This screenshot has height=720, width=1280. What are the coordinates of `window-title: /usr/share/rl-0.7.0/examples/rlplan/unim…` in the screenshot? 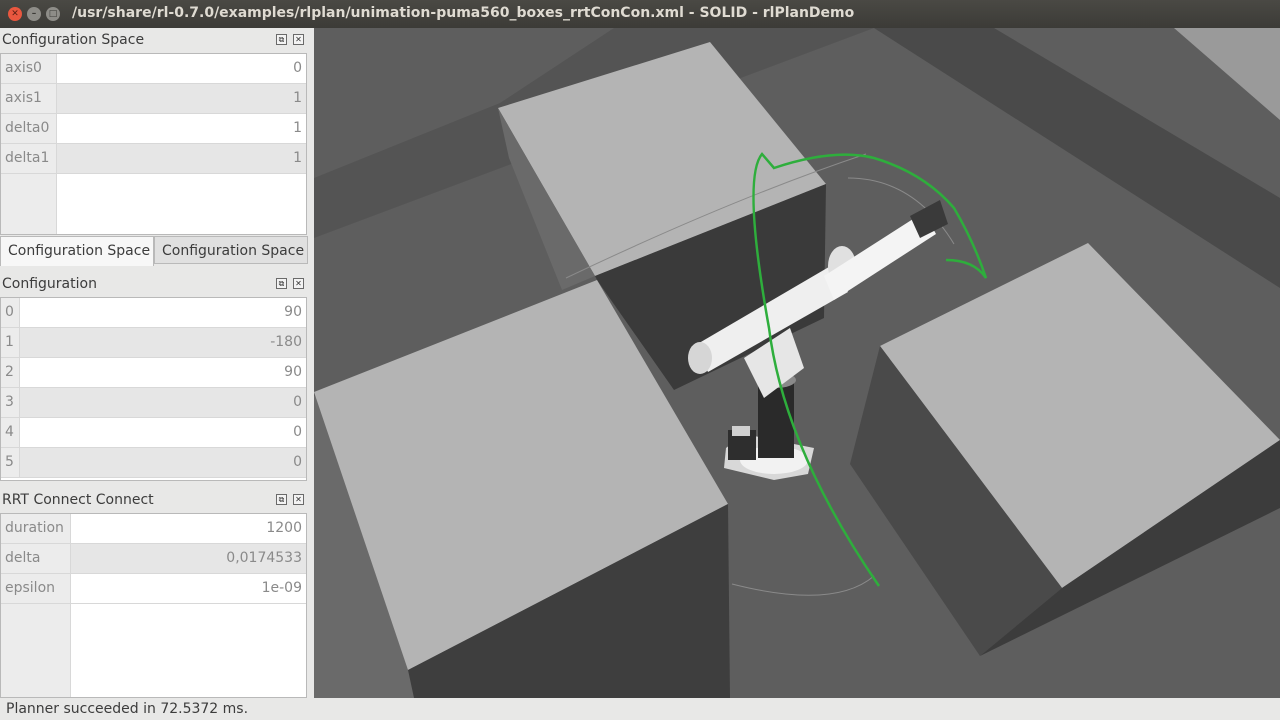 It's located at (463, 13).